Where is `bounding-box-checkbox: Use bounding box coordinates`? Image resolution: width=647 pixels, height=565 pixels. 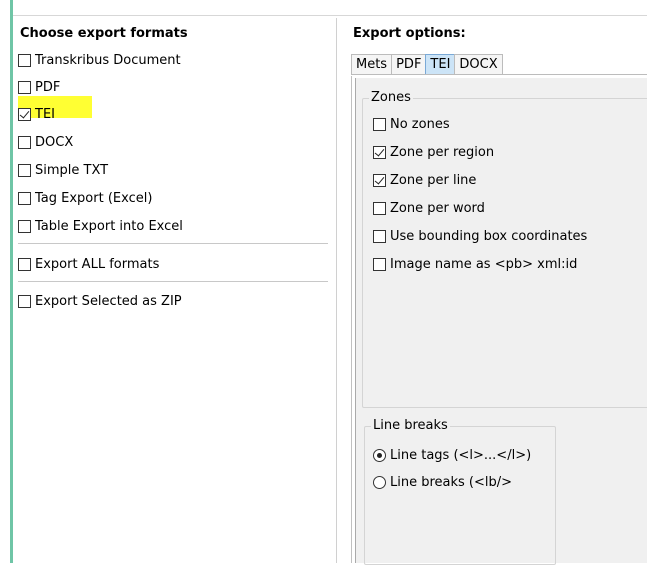 bounding-box-checkbox: Use bounding box coordinates is located at coordinates (480, 236).